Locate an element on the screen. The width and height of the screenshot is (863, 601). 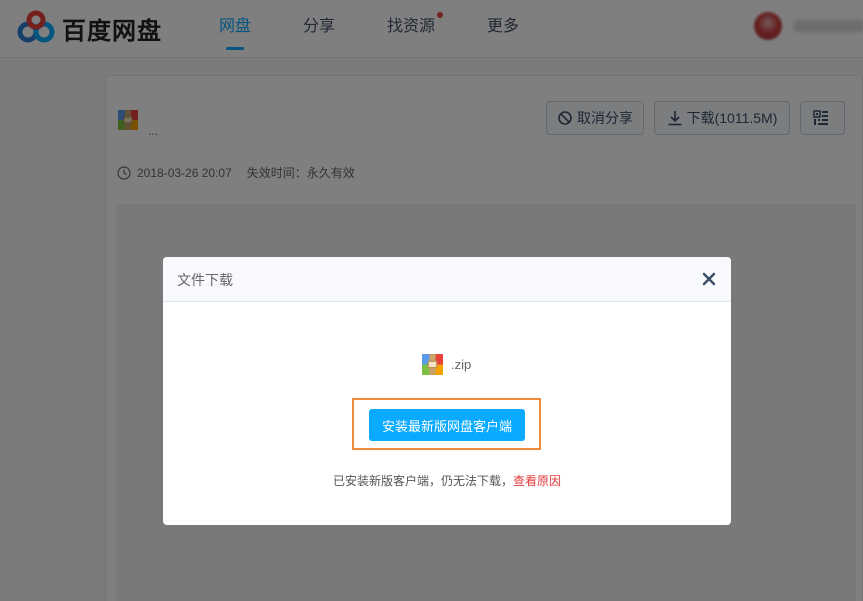
tip-text: 已安装新版客户端，仍无法下载， is located at coordinates (422, 481).